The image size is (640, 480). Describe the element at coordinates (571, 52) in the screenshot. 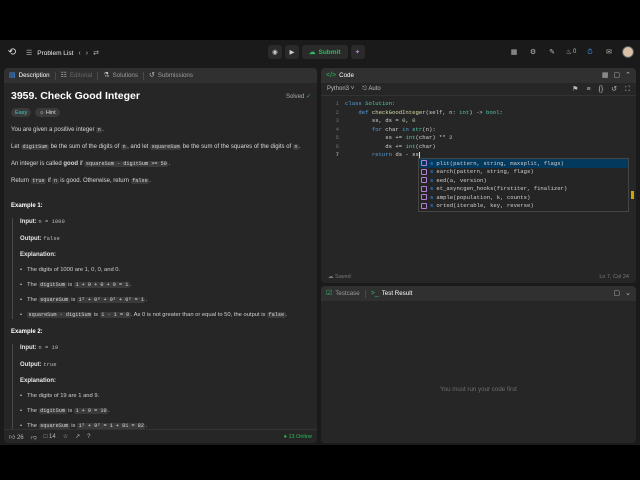

I see `streak-fire-icon: ♨ 0` at that location.